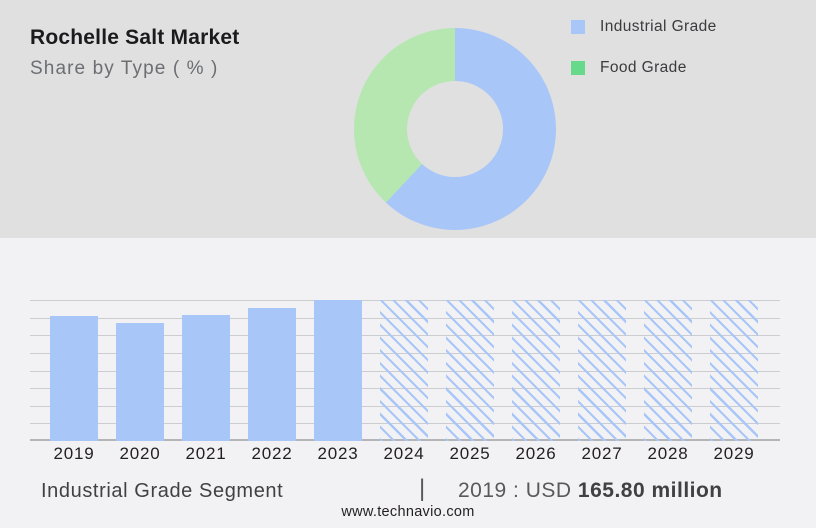 This screenshot has width=816, height=528. Describe the element at coordinates (536, 453) in the screenshot. I see `year-label-2026: 2026` at that location.